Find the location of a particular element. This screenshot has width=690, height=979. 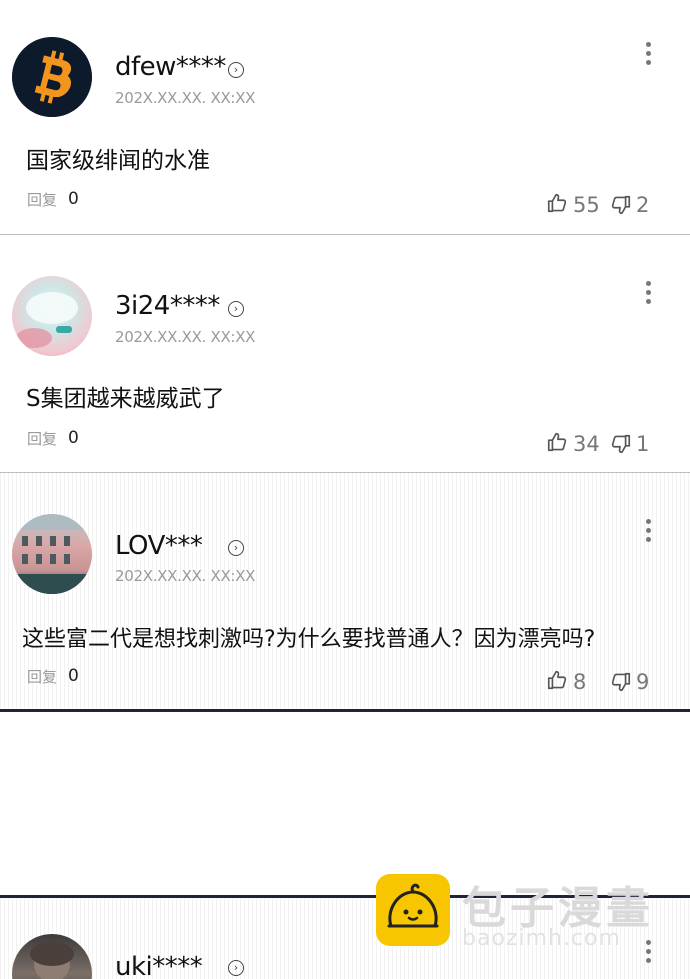

person-photo is located at coordinates (52, 960).